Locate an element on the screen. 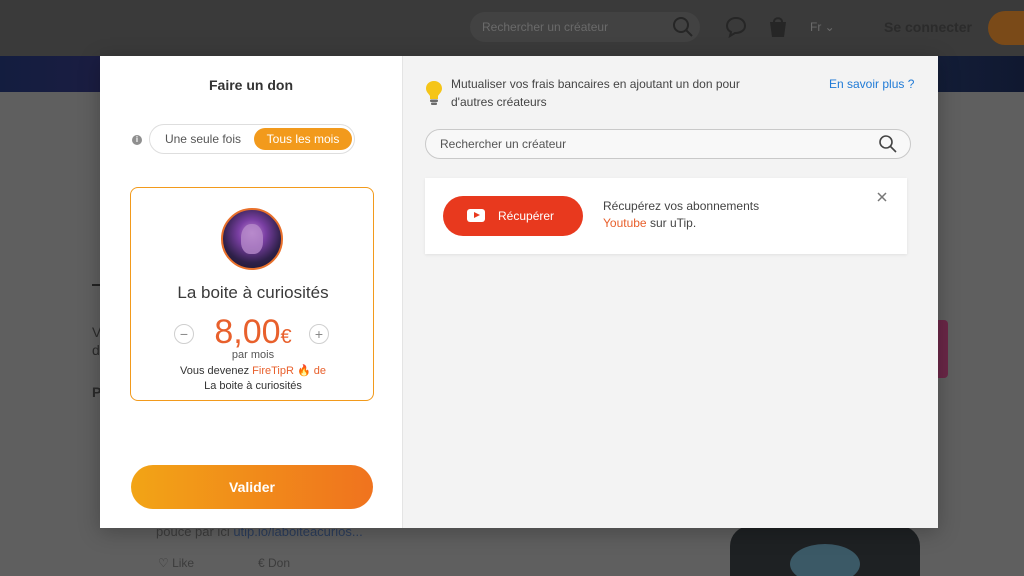 The image size is (1024, 576). cart-icon is located at coordinates (778, 27).